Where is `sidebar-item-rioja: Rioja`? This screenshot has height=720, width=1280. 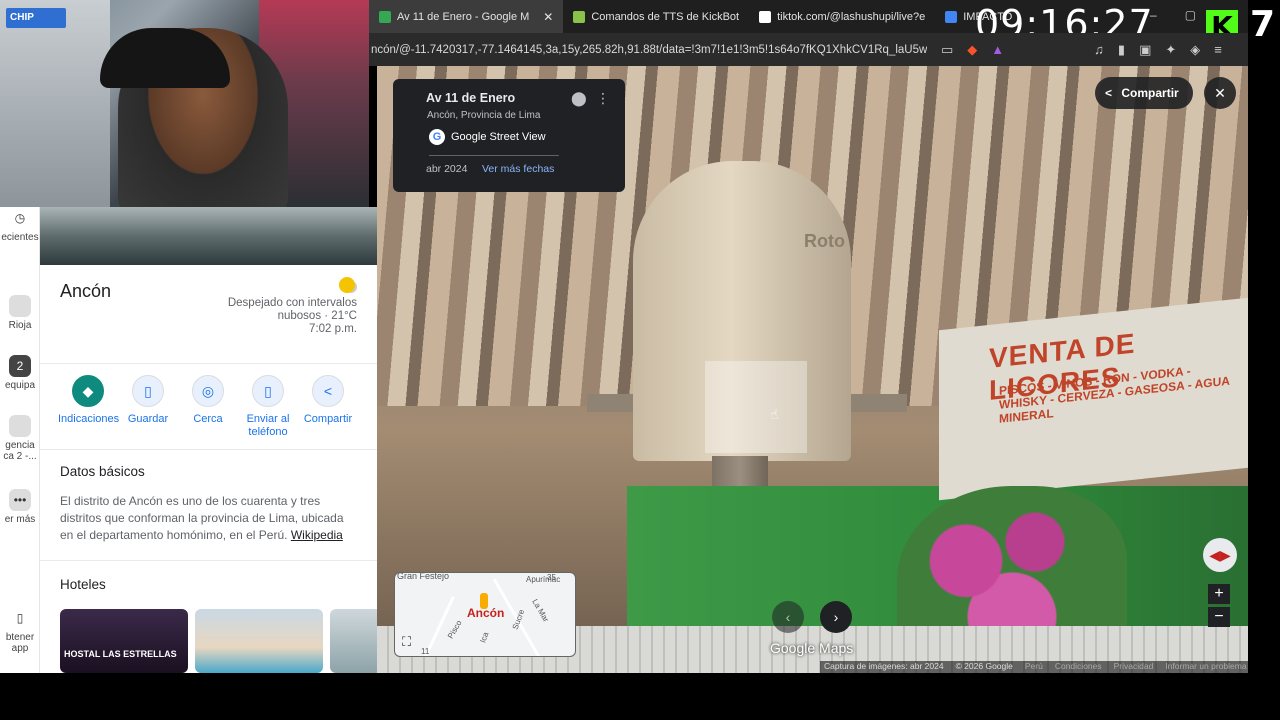 sidebar-item-rioja: Rioja is located at coordinates (20, 313).